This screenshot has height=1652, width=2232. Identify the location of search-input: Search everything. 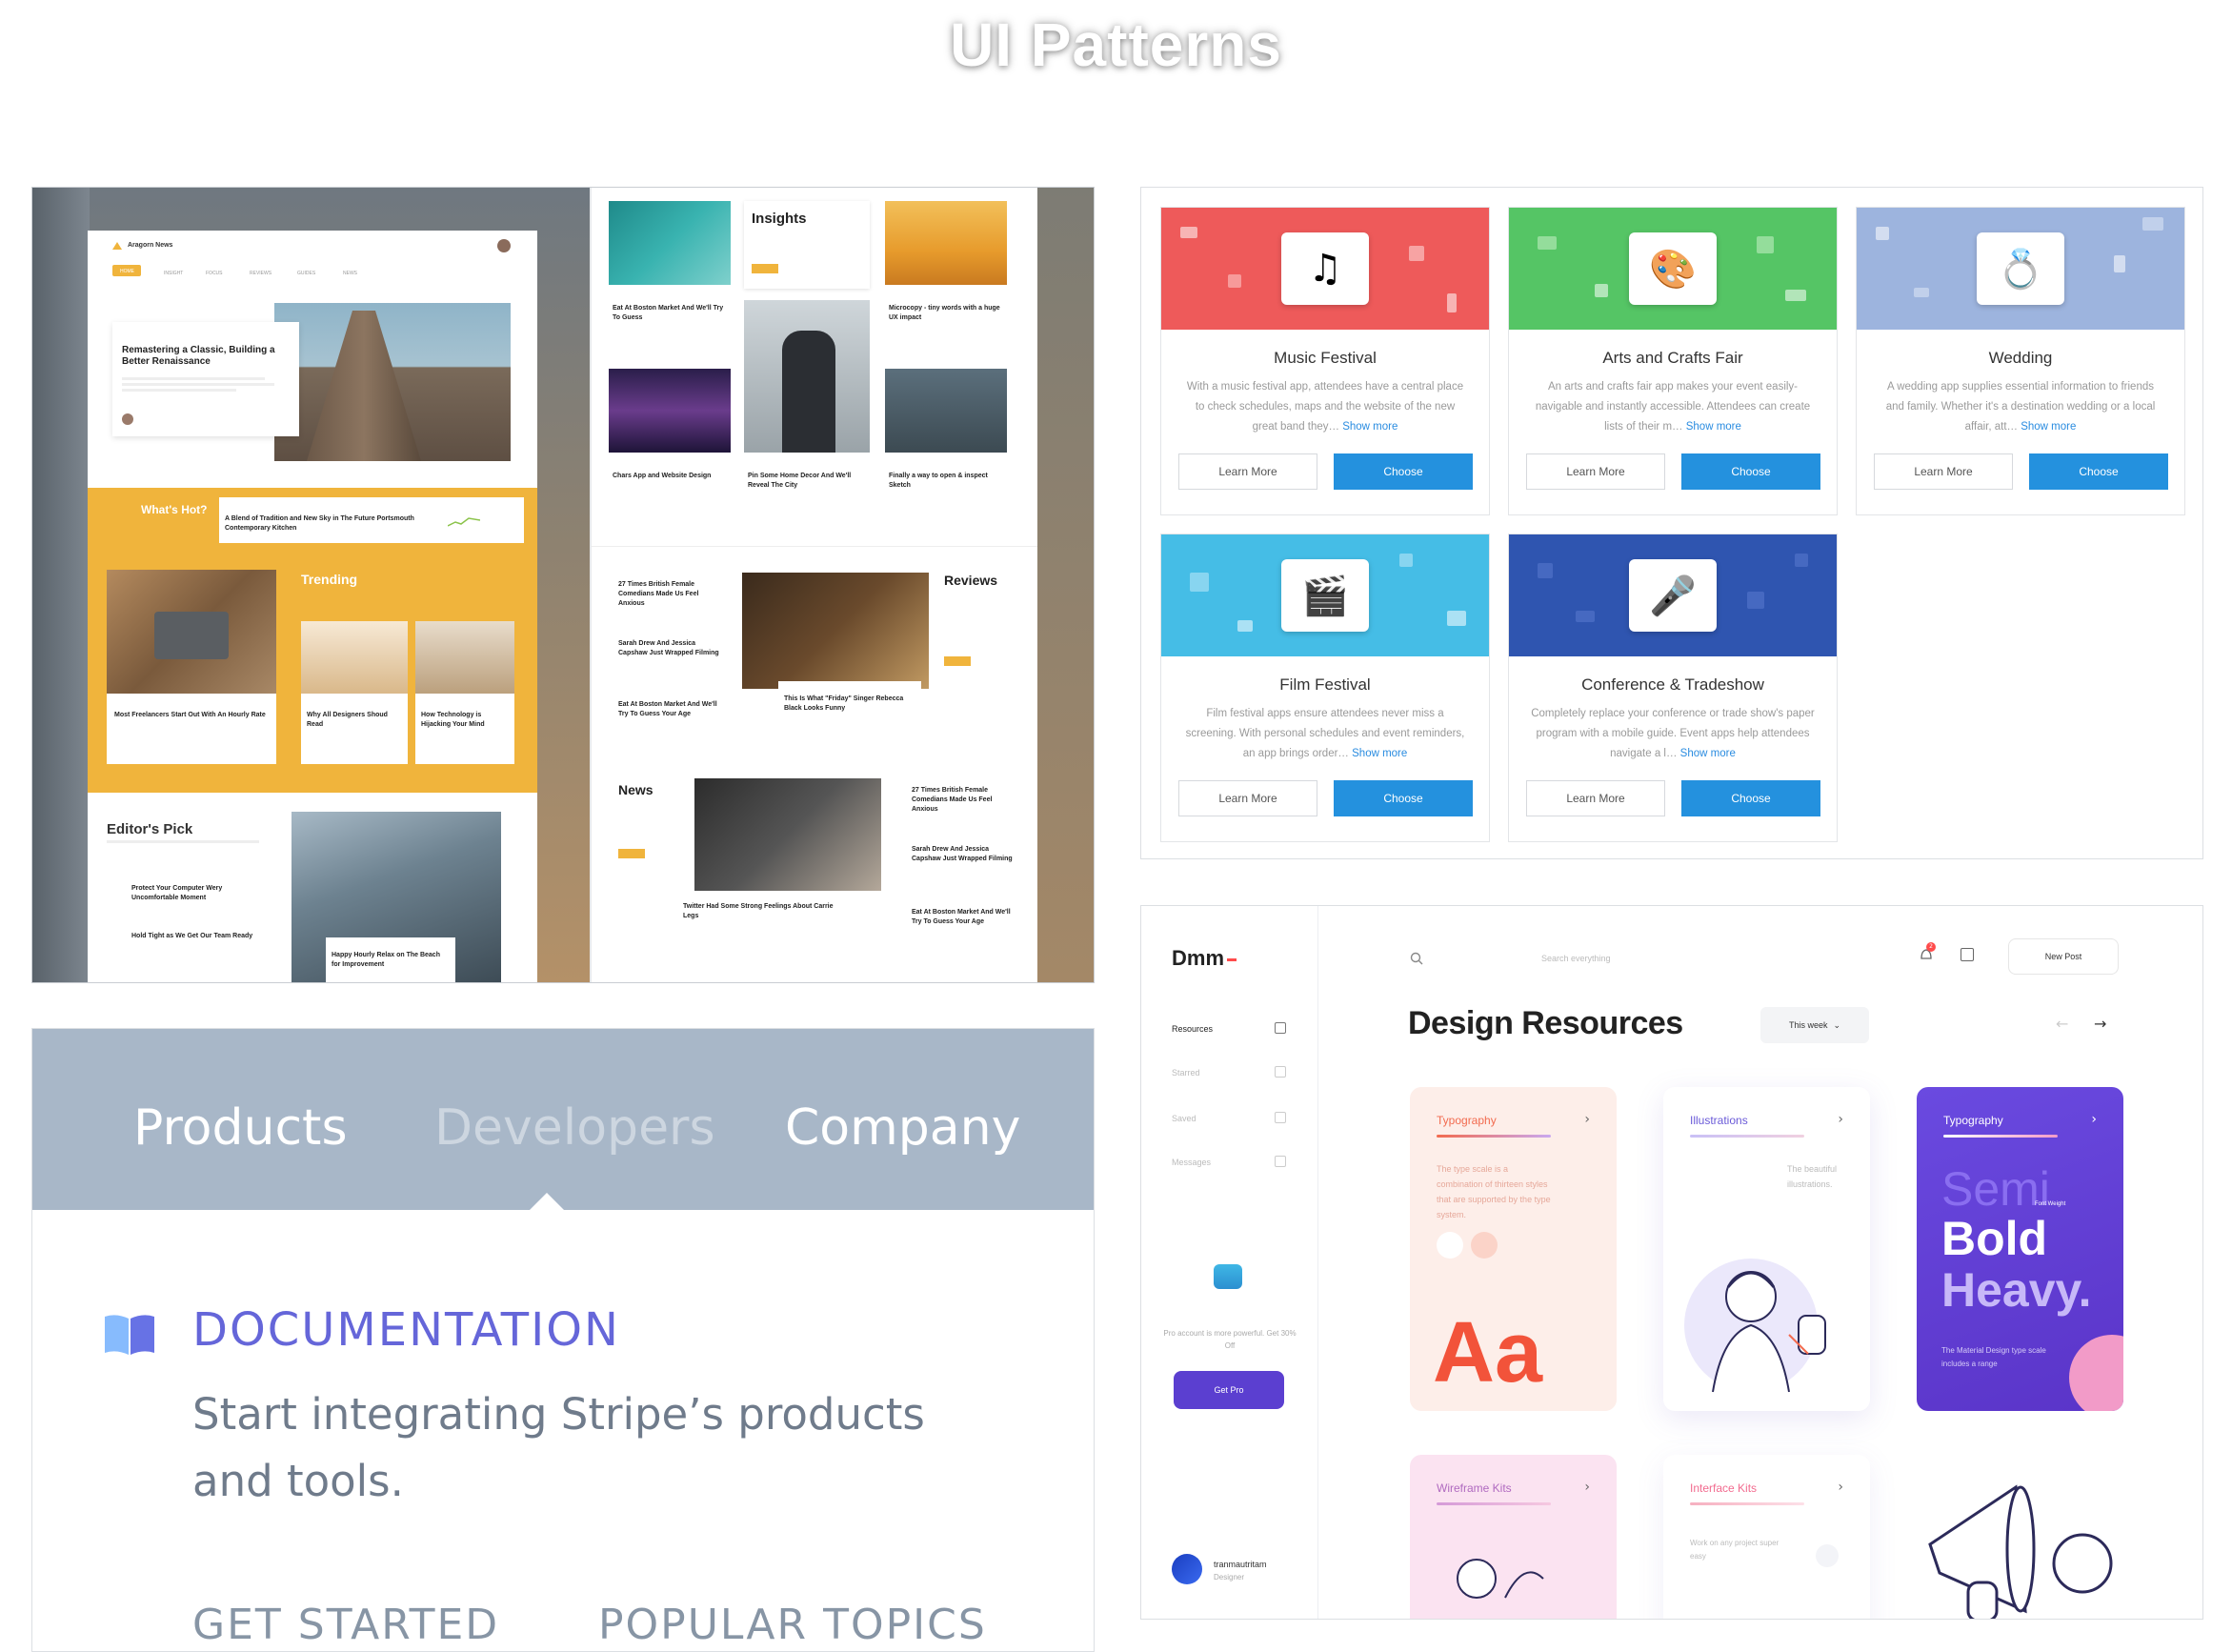
(1576, 958).